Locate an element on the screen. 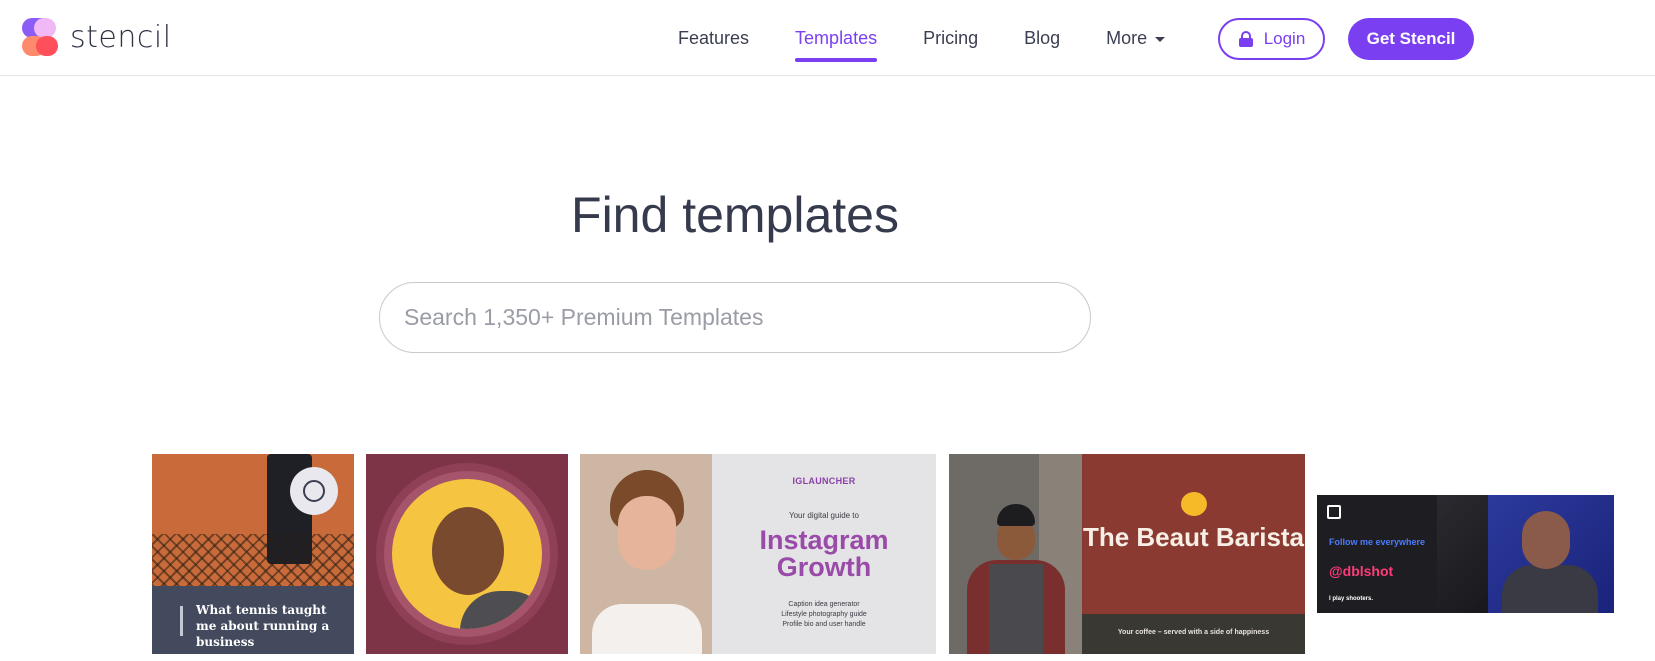 This screenshot has width=1655, height=661. page-title: Find templates is located at coordinates (735, 215).